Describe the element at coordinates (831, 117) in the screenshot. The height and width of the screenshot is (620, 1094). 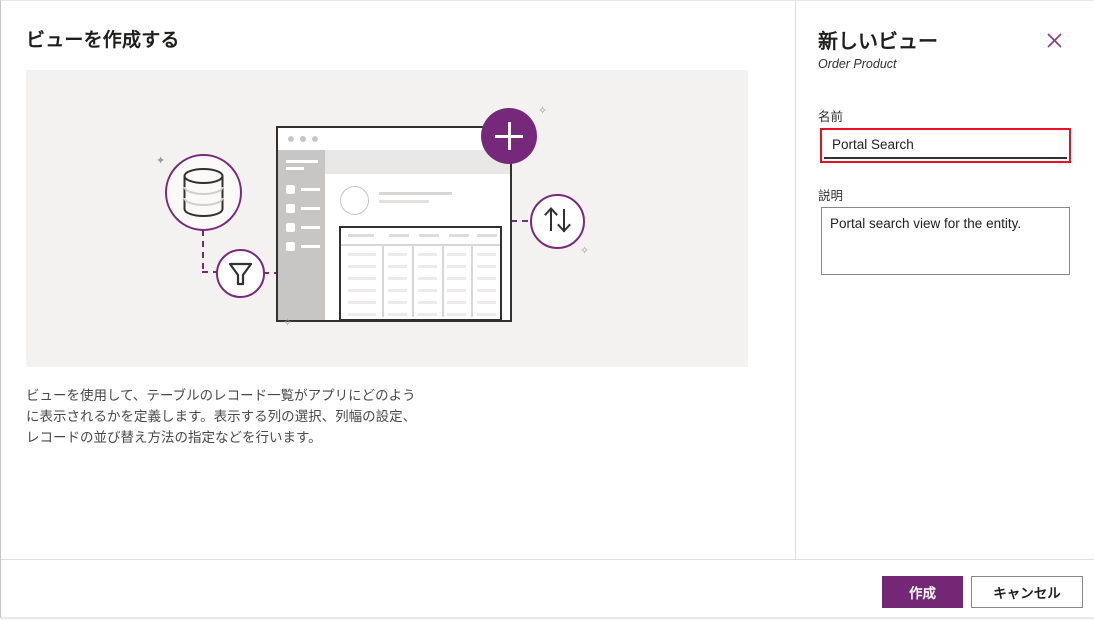
I see `name-field-label: 名前` at that location.